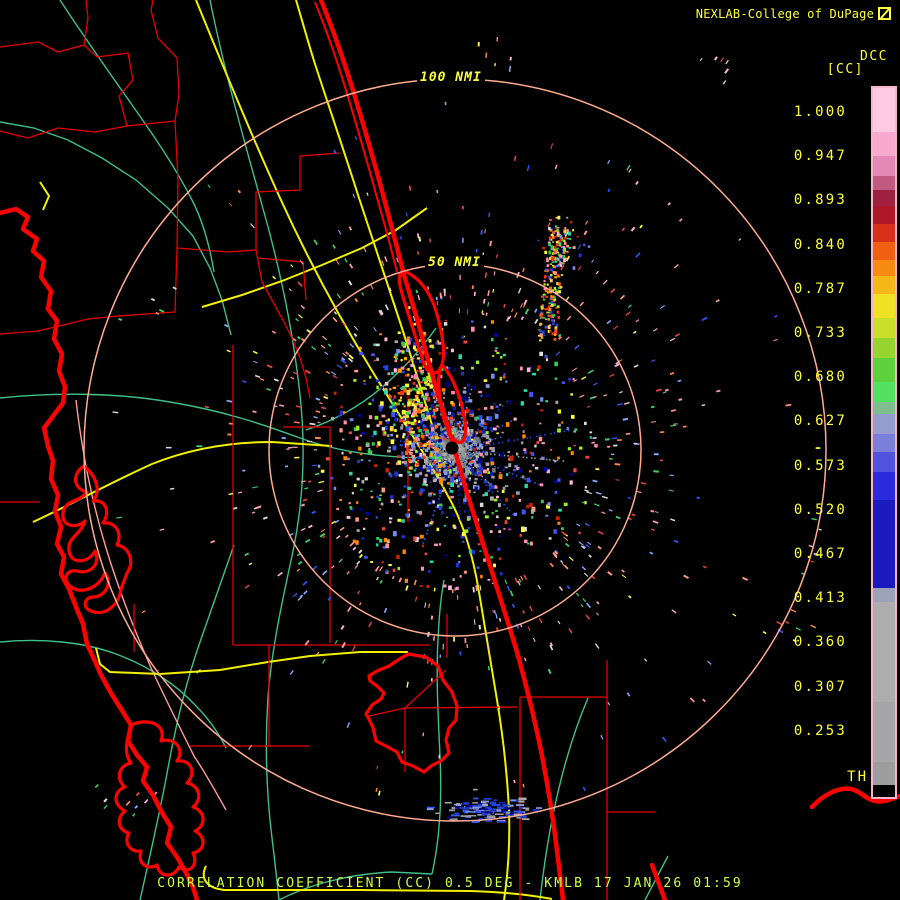  What do you see at coordinates (151, 605) in the screenshot?
I see `secondary-road-tampa` at bounding box center [151, 605].